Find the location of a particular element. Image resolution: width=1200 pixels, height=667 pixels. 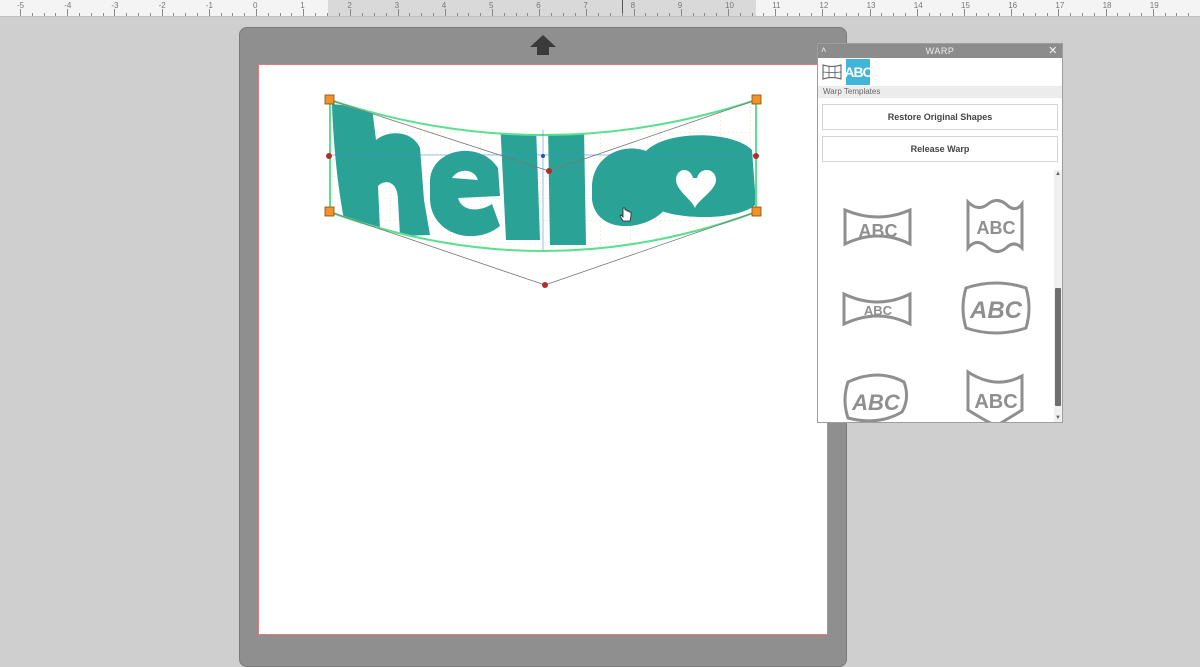

warp-tabs: ABC is located at coordinates (940, 72).